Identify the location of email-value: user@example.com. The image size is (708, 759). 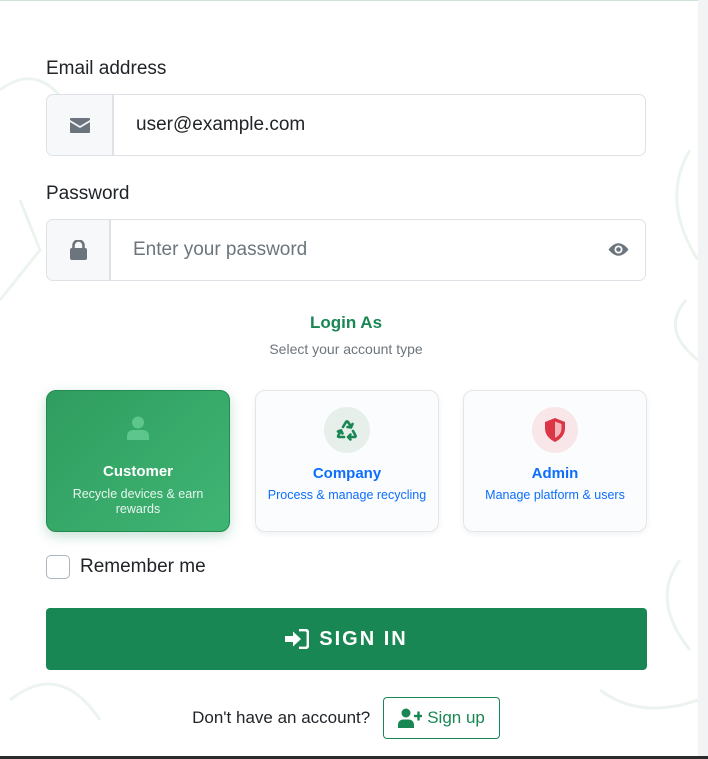
(221, 124).